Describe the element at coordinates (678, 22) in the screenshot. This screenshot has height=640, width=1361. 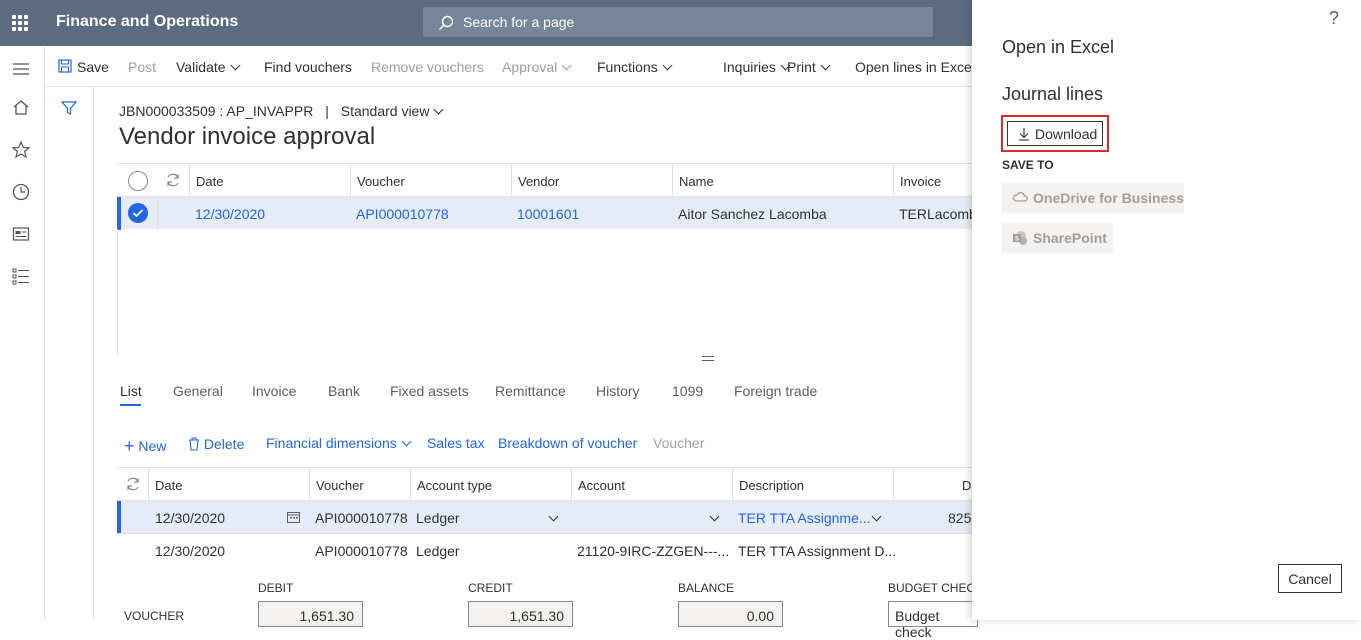
I see `search-box: Search for a page` at that location.